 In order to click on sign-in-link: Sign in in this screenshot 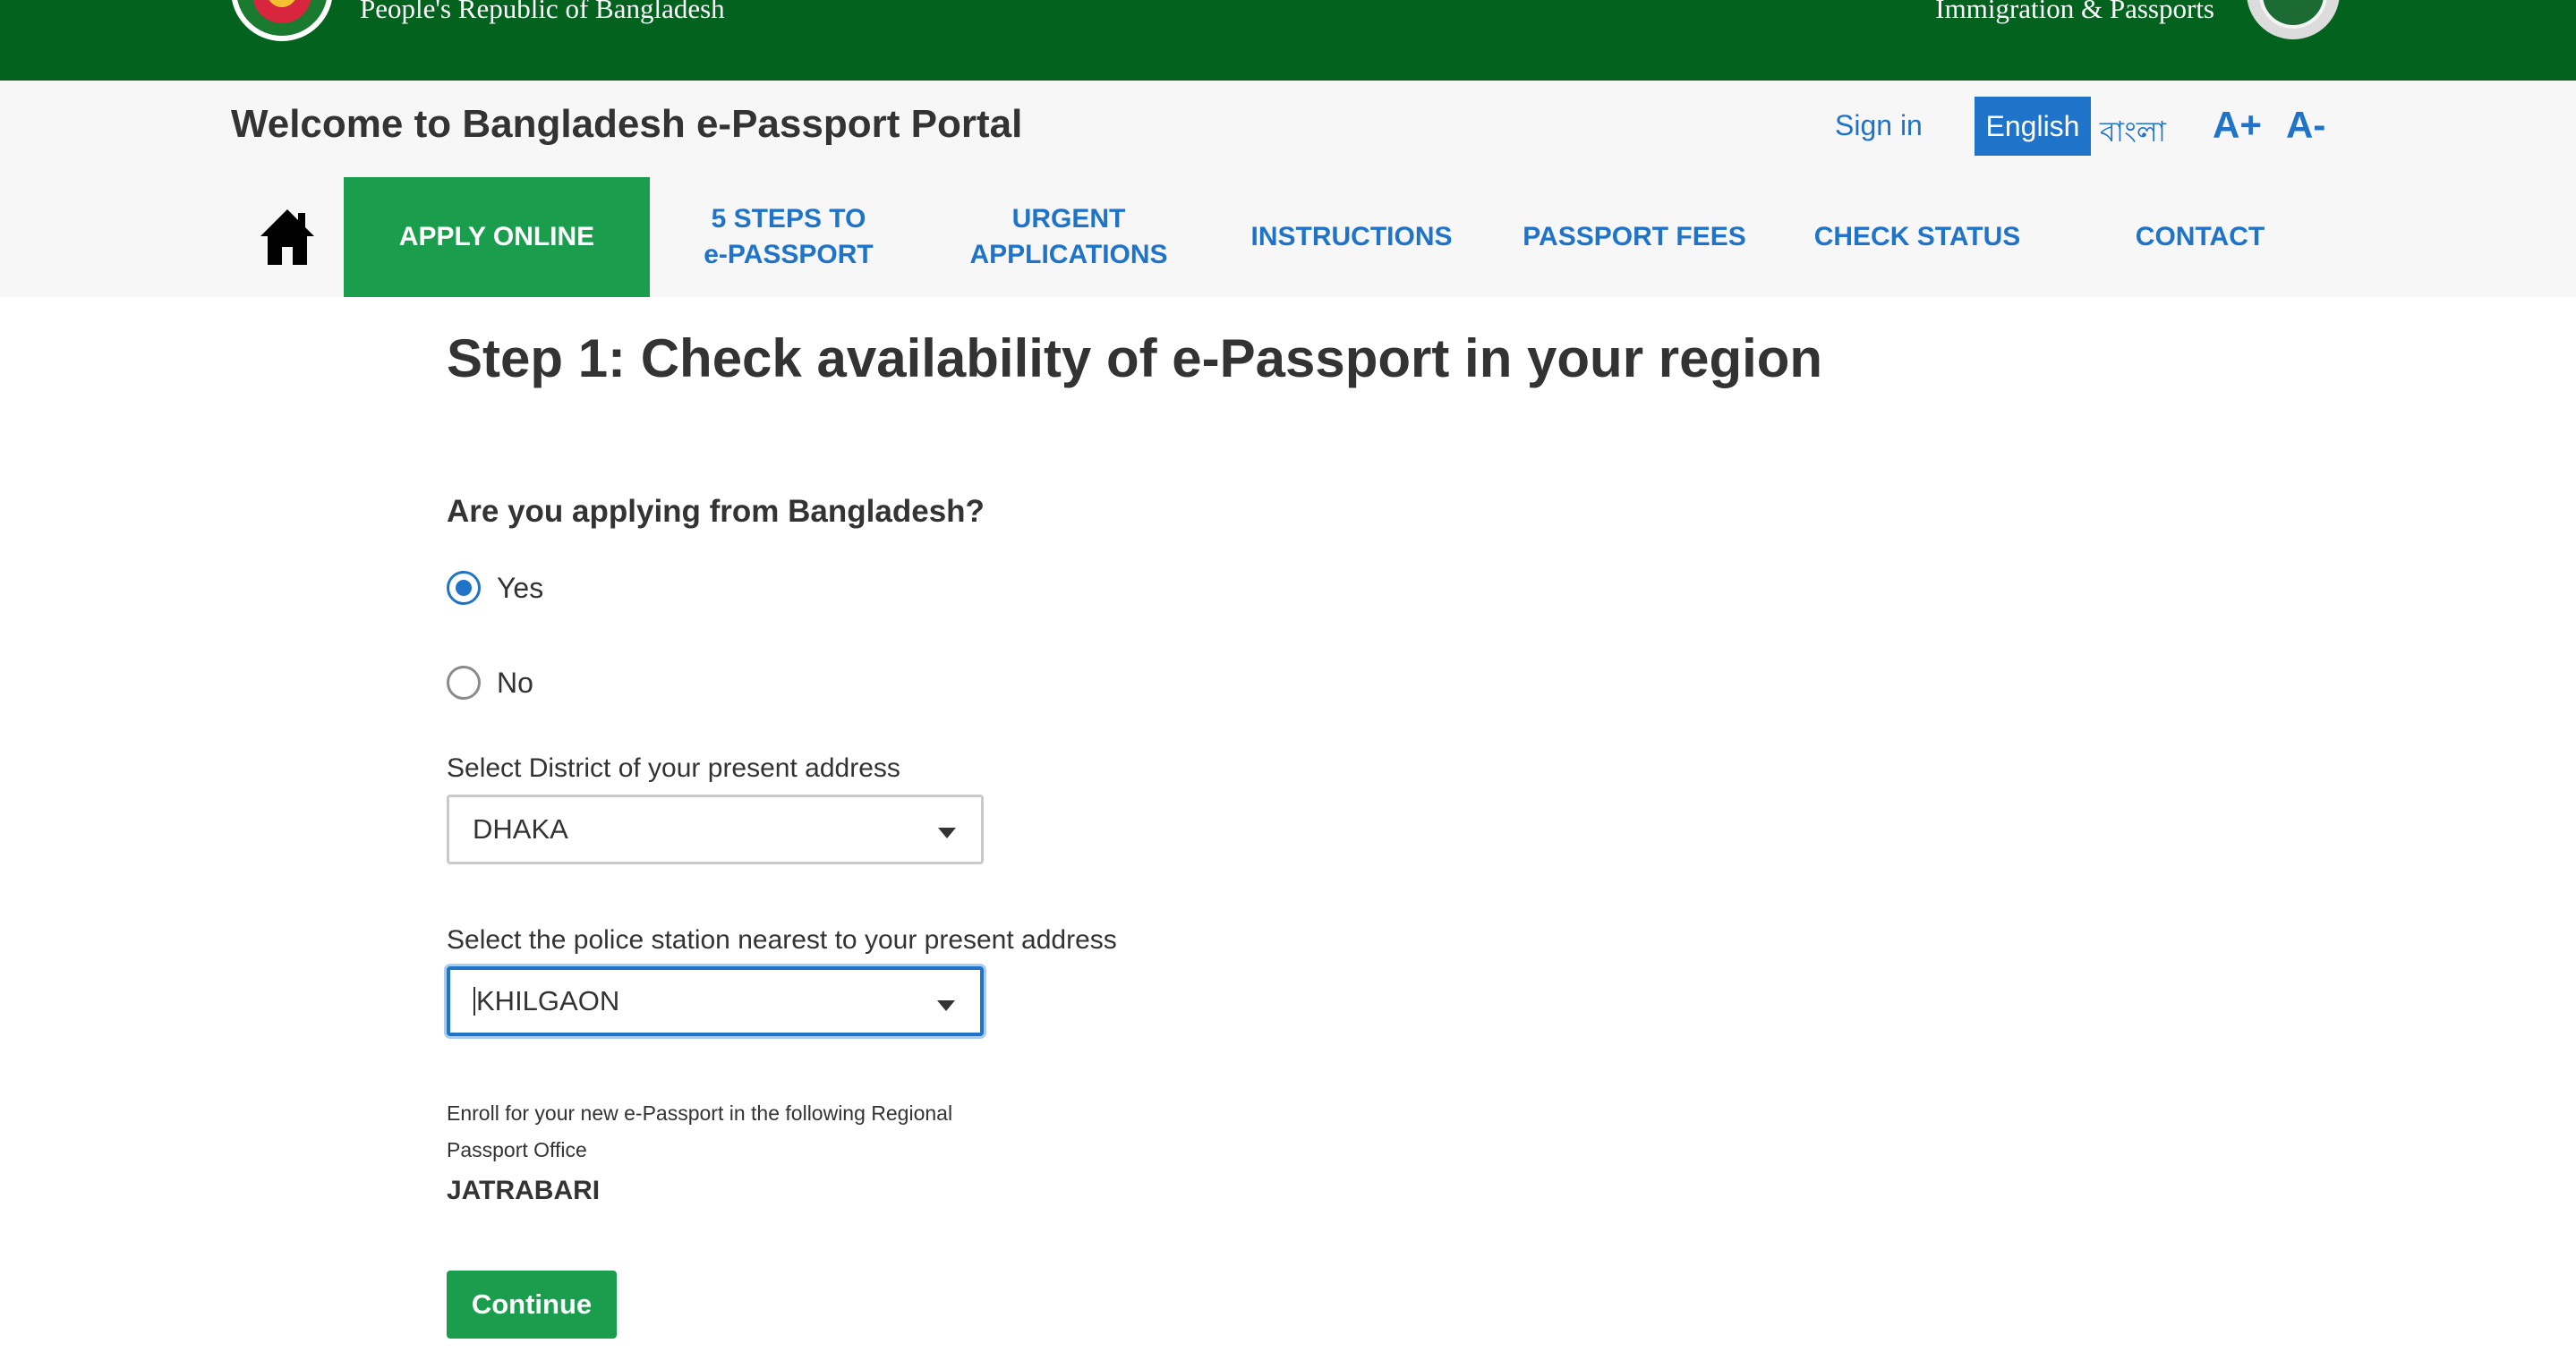, I will do `click(1879, 125)`.